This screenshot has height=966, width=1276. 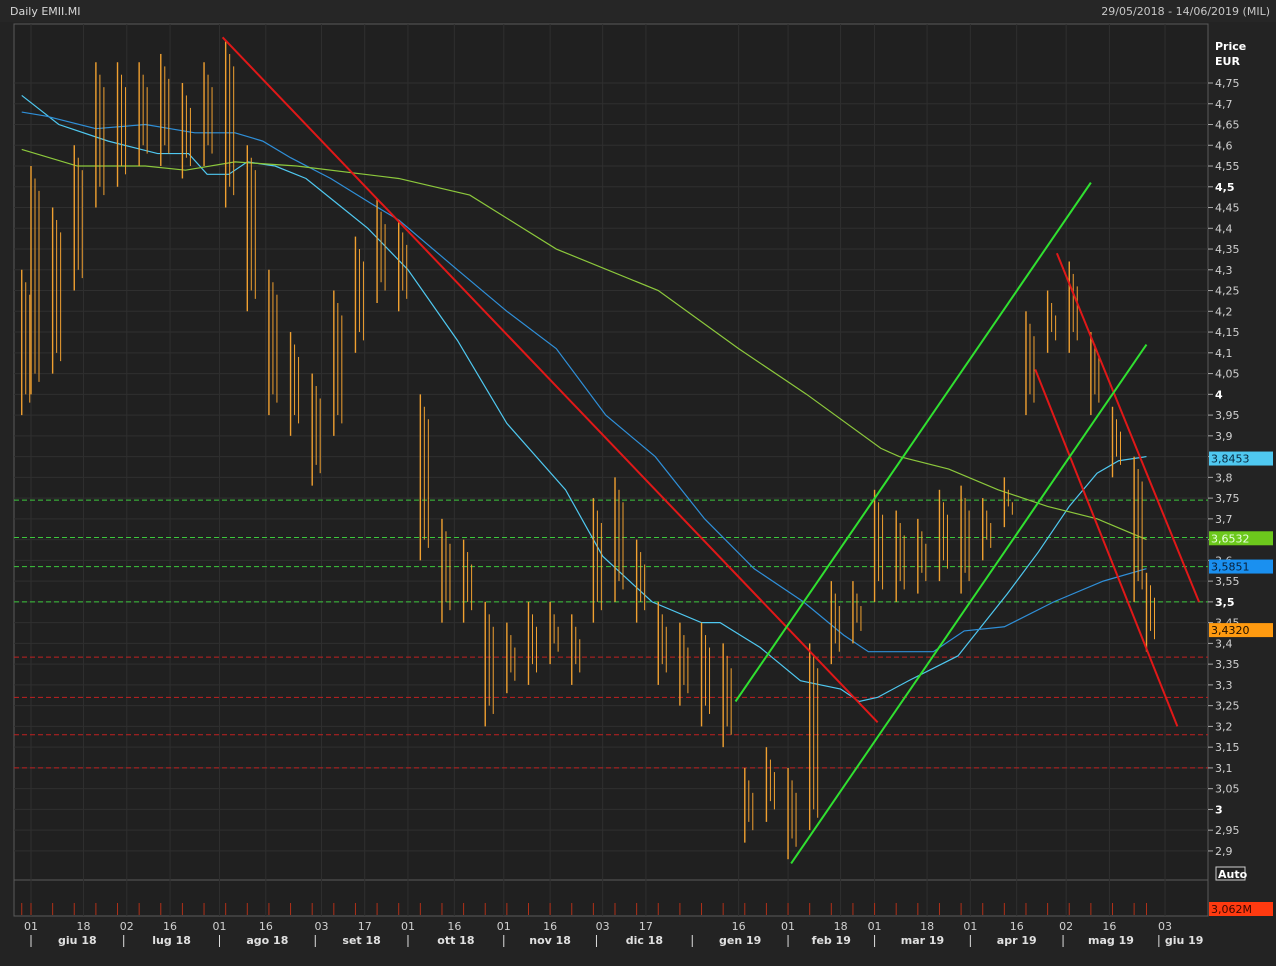 I want to click on y-tick-label: 3,55, so click(x=1227, y=581).